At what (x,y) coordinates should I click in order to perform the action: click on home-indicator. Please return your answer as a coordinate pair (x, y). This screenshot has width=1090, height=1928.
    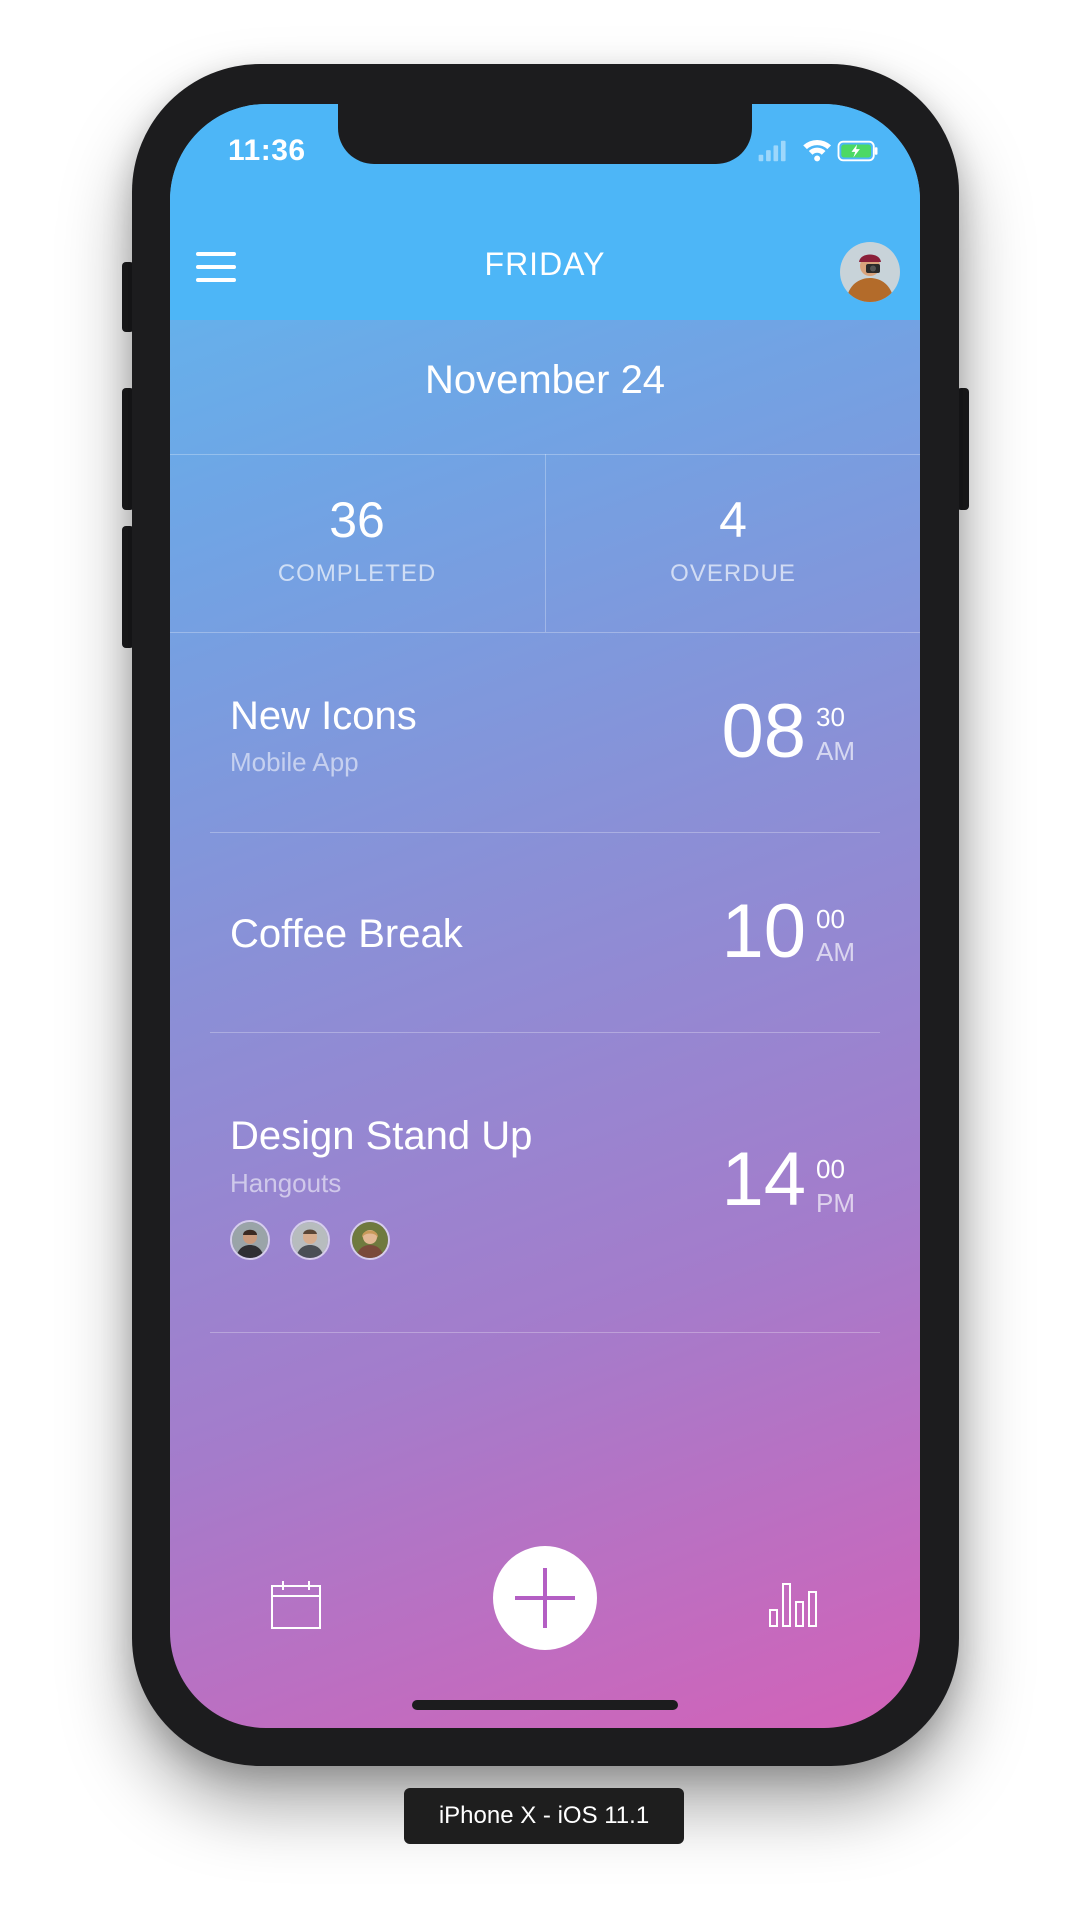
    Looking at the image, I should click on (545, 1705).